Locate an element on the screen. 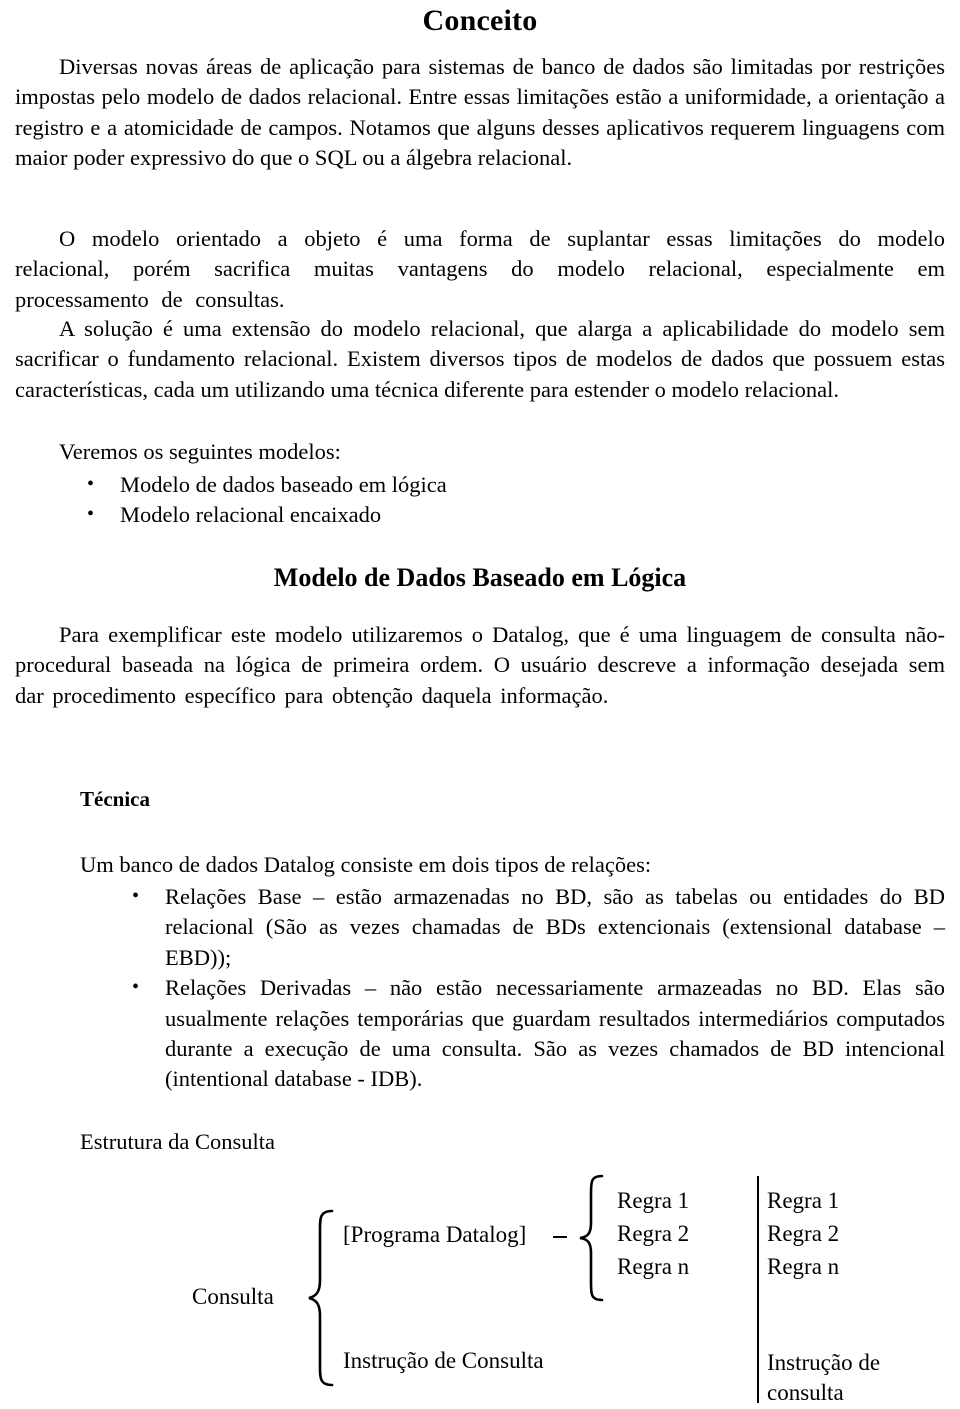 Image resolution: width=960 pixels, height=1409 pixels. list-item: Modelo relacional encaixado is located at coordinates (480, 514).